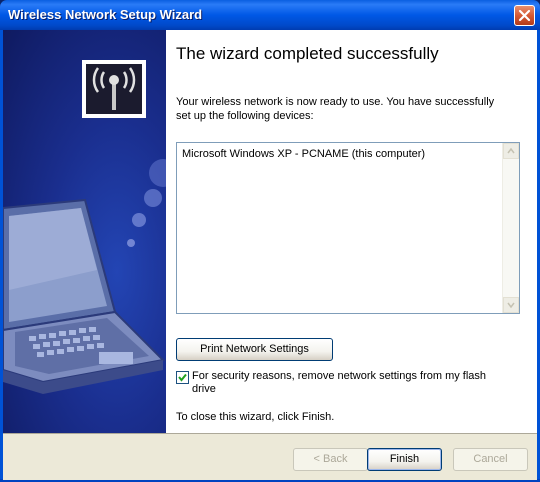  I want to click on chevron-down-icon, so click(511, 305).